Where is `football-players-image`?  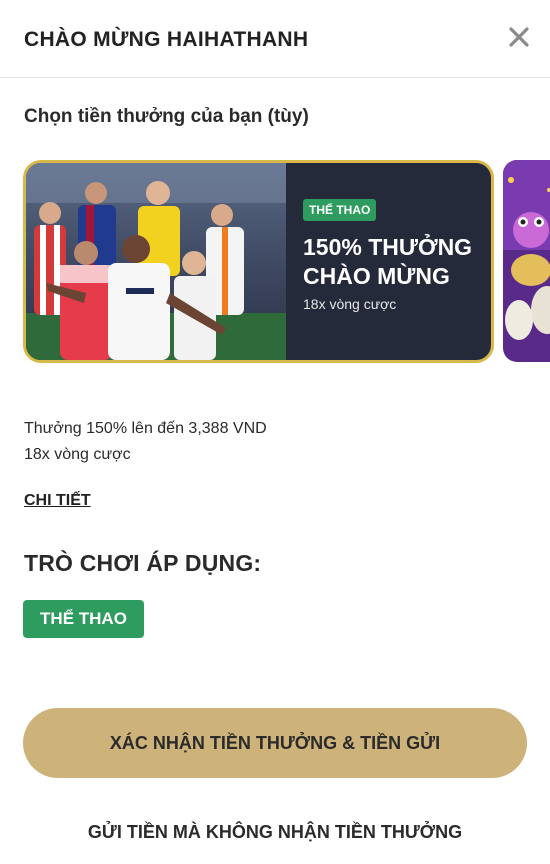
football-players-image is located at coordinates (156, 261).